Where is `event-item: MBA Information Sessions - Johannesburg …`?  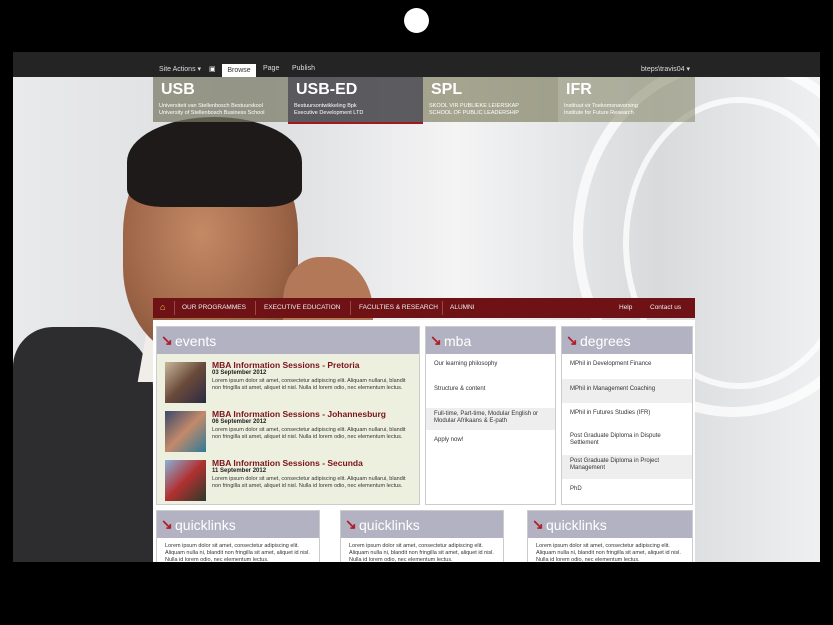
event-item: MBA Information Sessions - Johannesburg … is located at coordinates (288, 432).